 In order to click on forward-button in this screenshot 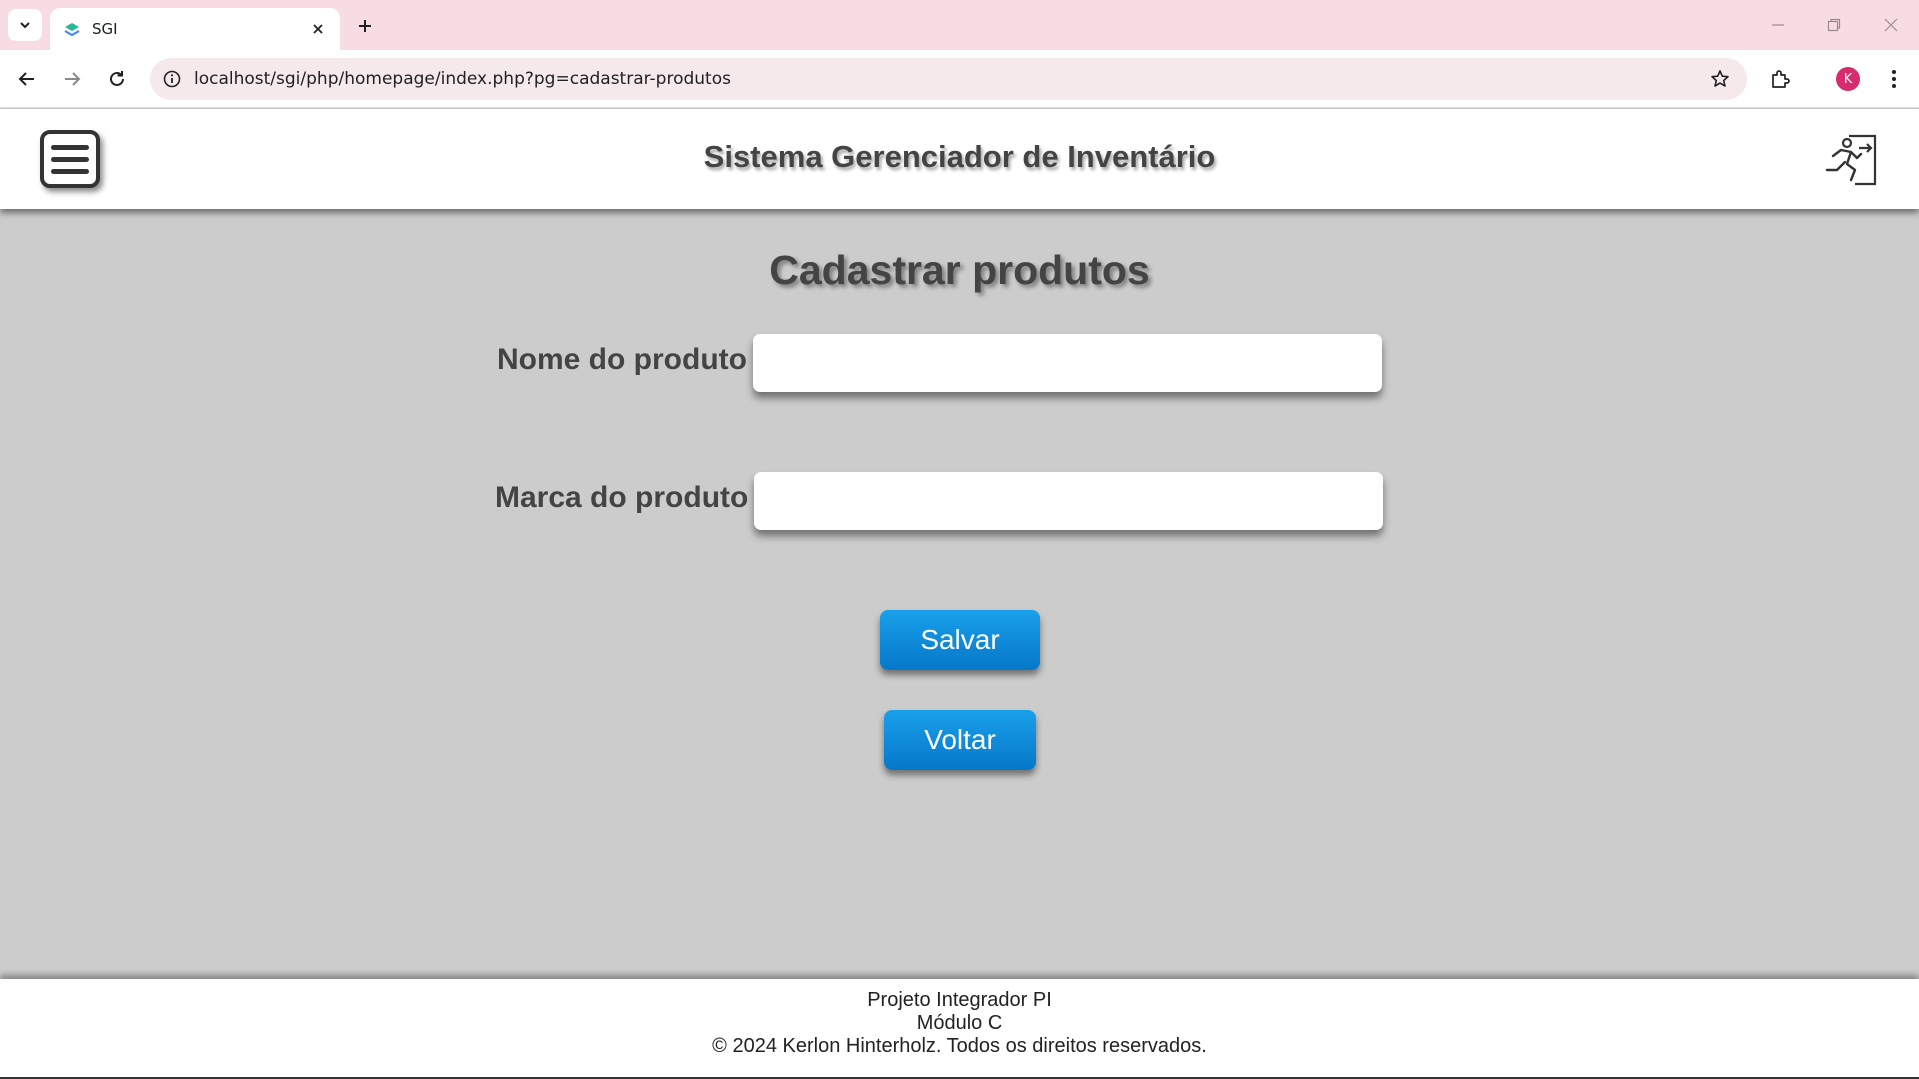, I will do `click(72, 79)`.